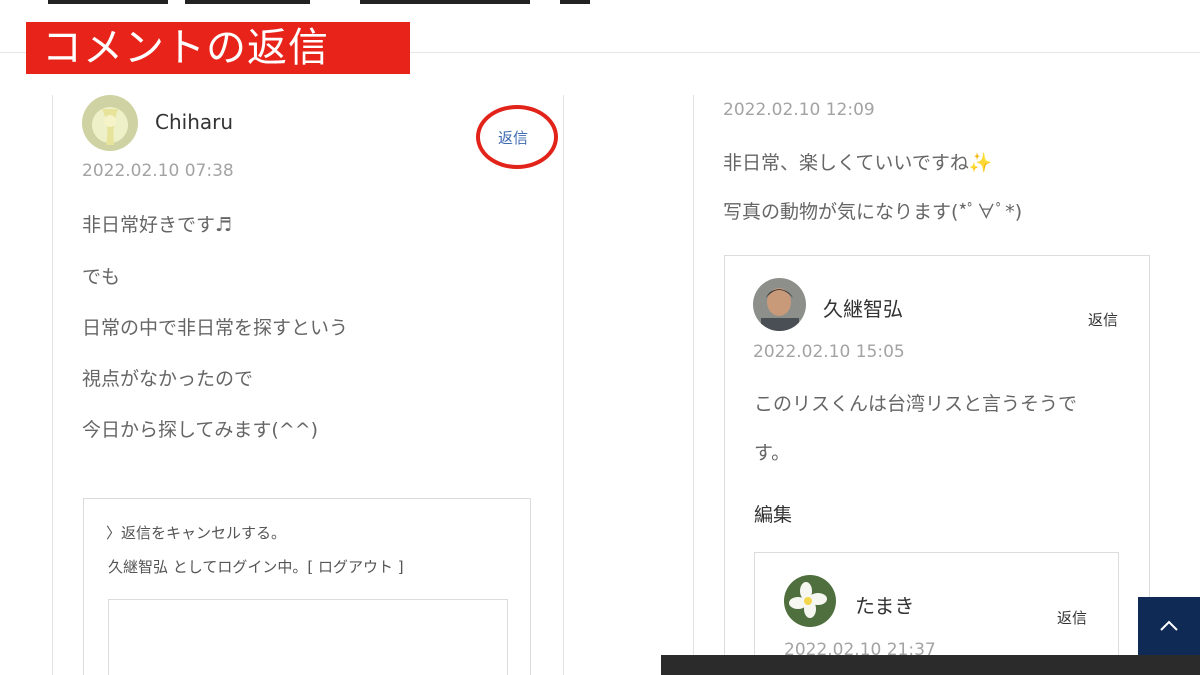 This screenshot has width=1200, height=675. What do you see at coordinates (308, 637) in the screenshot?
I see `comment-textarea` at bounding box center [308, 637].